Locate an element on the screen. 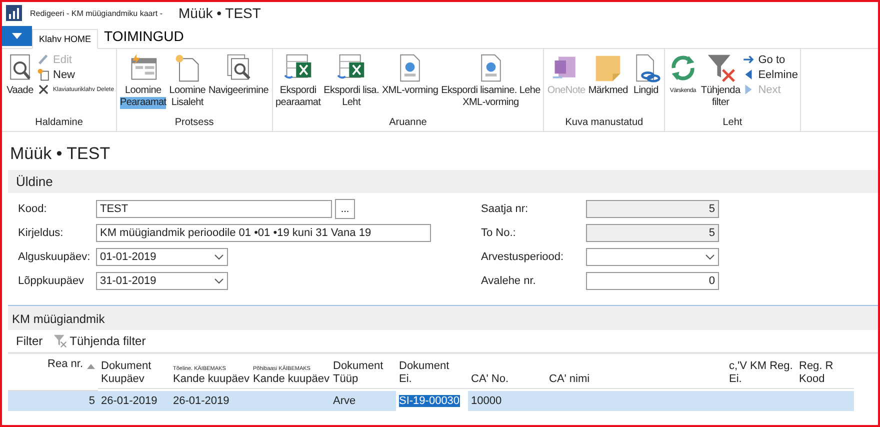 Image resolution: width=880 pixels, height=427 pixels. input-field: TEST is located at coordinates (214, 209).